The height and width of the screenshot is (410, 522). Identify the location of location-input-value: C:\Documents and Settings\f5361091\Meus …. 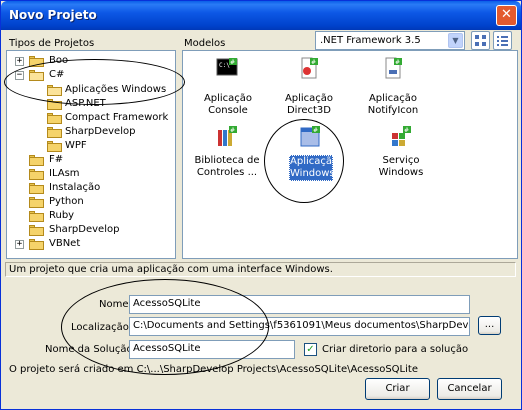
(301, 325).